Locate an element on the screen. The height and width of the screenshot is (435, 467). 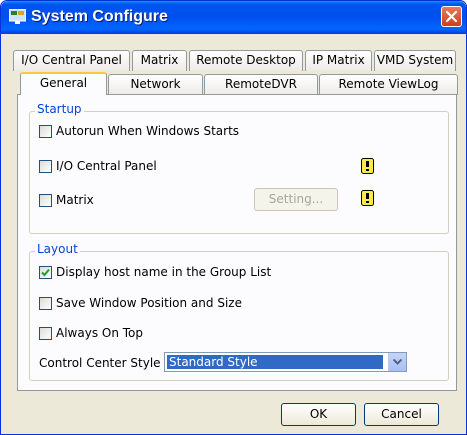
window-title: System Configure is located at coordinates (99, 16).